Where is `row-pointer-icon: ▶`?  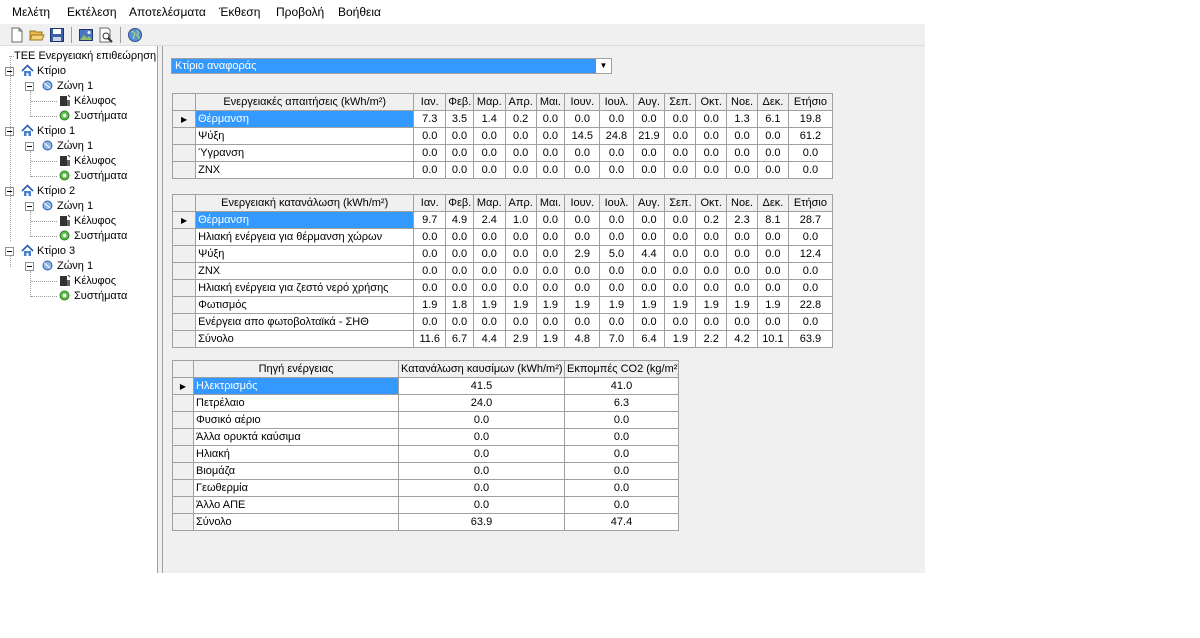
row-pointer-icon: ▶ is located at coordinates (184, 119).